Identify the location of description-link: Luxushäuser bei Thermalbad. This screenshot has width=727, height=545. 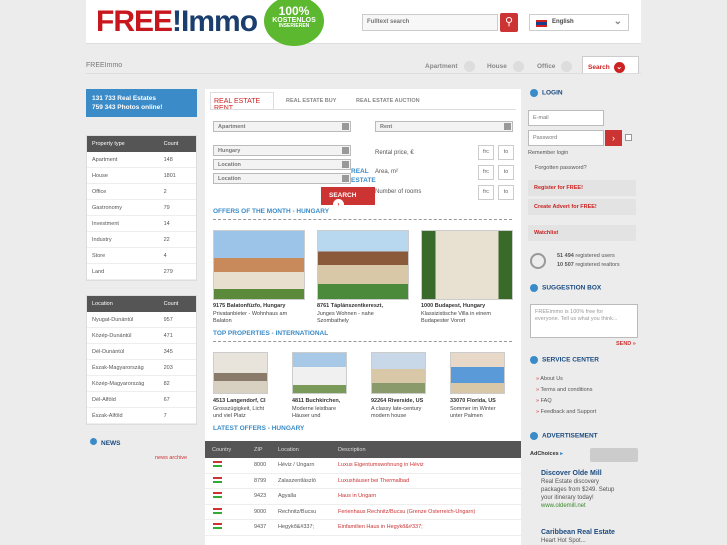
(428, 481).